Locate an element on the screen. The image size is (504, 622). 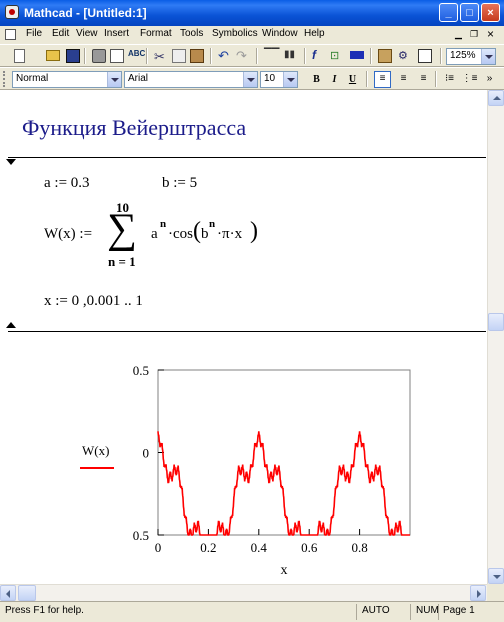
x-tick-label: 0.4 is located at coordinates (259, 547).